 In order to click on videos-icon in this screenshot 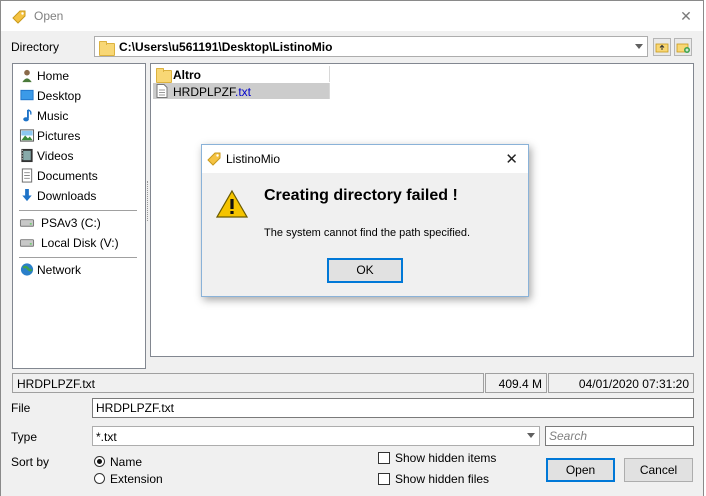, I will do `click(27, 155)`.